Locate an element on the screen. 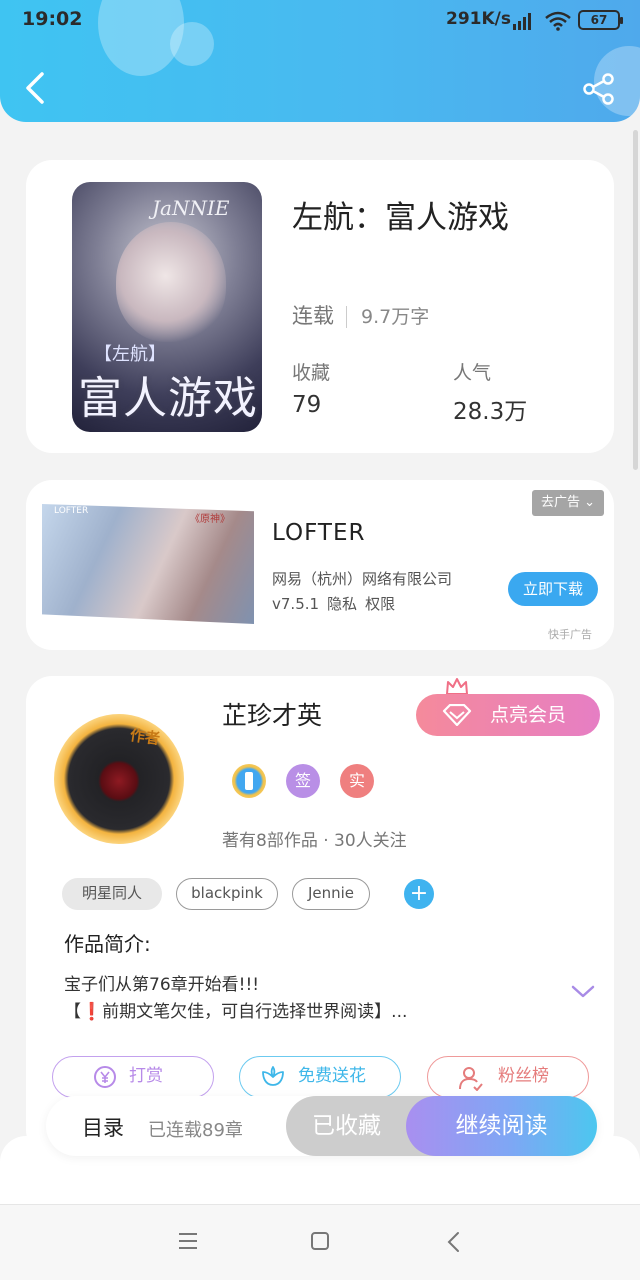 The image size is (640, 1280). status-time: 19:02 is located at coordinates (52, 19).